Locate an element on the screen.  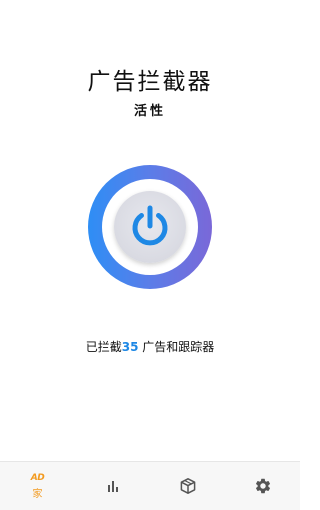
box-icon is located at coordinates (187, 486).